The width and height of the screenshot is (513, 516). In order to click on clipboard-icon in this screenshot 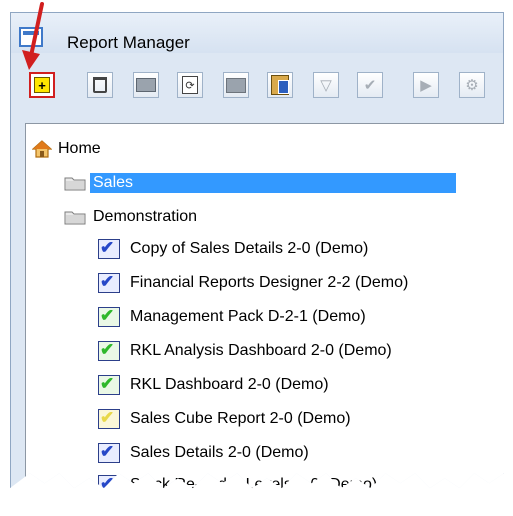, I will do `click(280, 85)`.